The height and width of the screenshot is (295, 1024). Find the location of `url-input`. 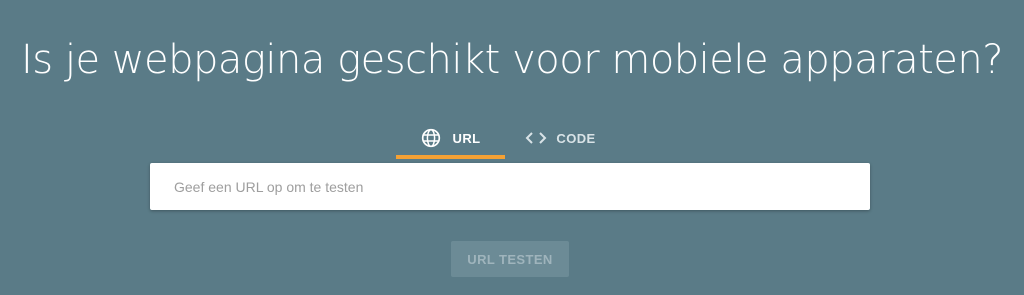

url-input is located at coordinates (519, 186).